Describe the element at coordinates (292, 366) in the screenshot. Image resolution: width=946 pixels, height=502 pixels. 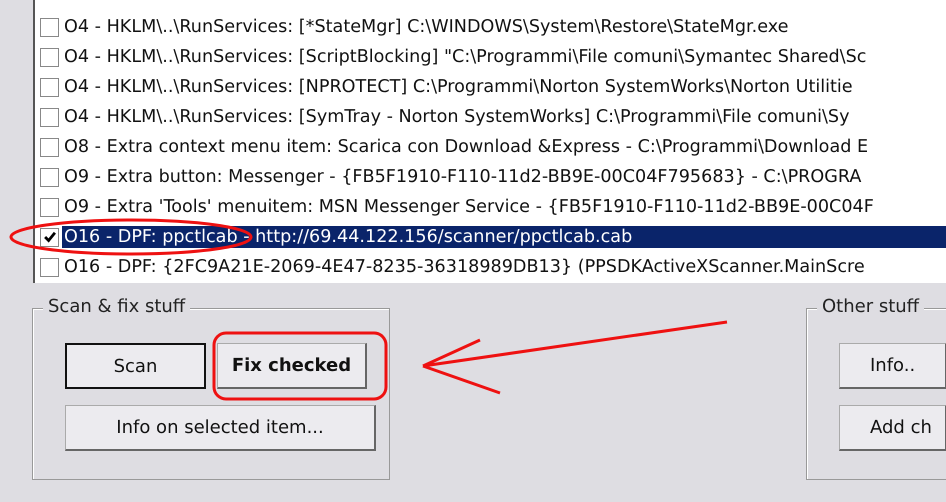
I see `action-button: Fix checked` at that location.